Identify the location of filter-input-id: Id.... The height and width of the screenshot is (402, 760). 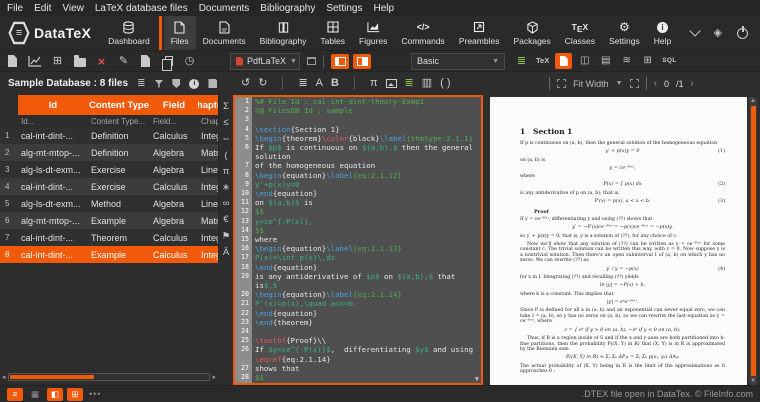
(53, 121).